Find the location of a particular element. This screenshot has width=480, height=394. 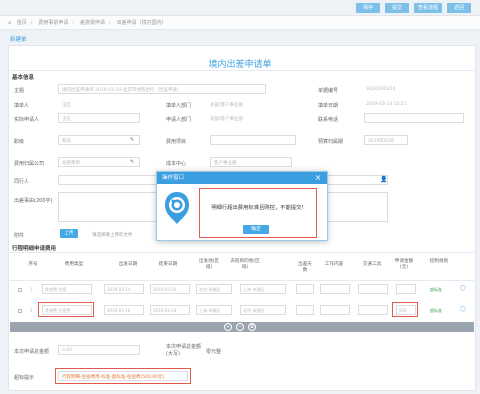

budget-period-value: 2019年03月 is located at coordinates (381, 141).